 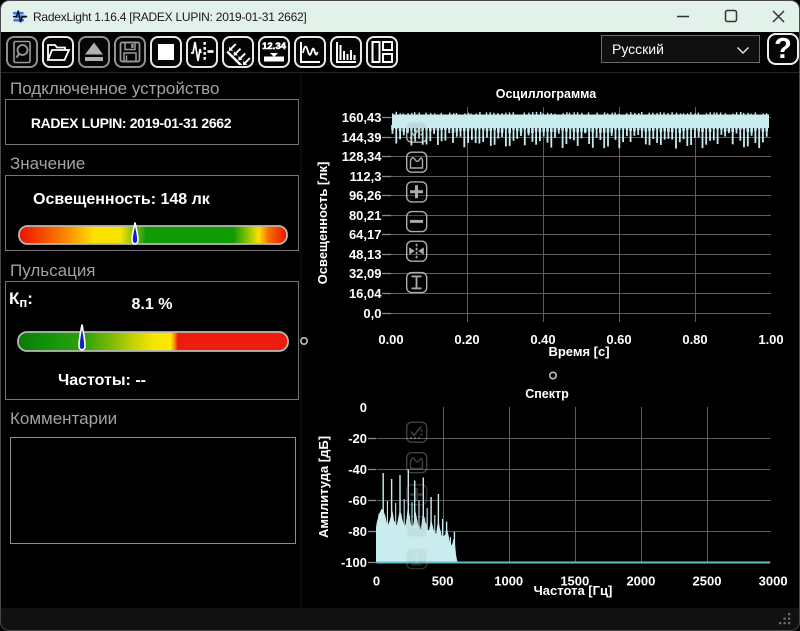 What do you see at coordinates (573, 590) in the screenshot?
I see `svg-text: Частота [Гц]` at bounding box center [573, 590].